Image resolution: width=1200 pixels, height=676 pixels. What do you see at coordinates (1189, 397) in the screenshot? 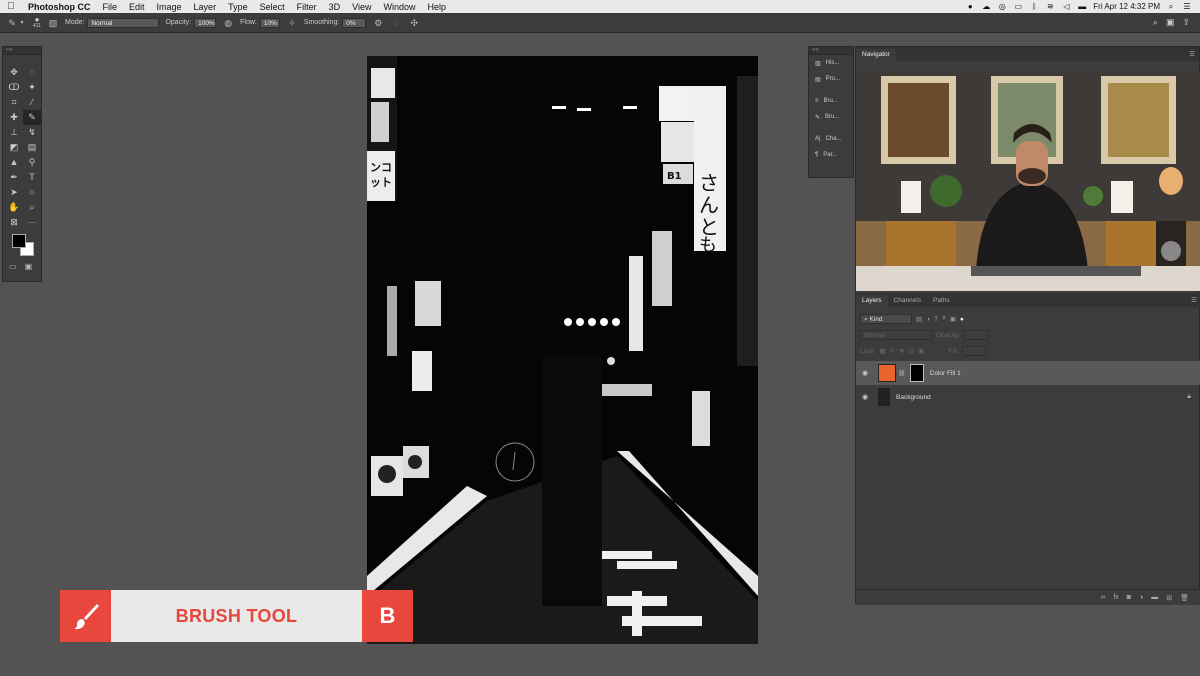
I see `lock-icon: 🔒︎` at bounding box center [1189, 397].